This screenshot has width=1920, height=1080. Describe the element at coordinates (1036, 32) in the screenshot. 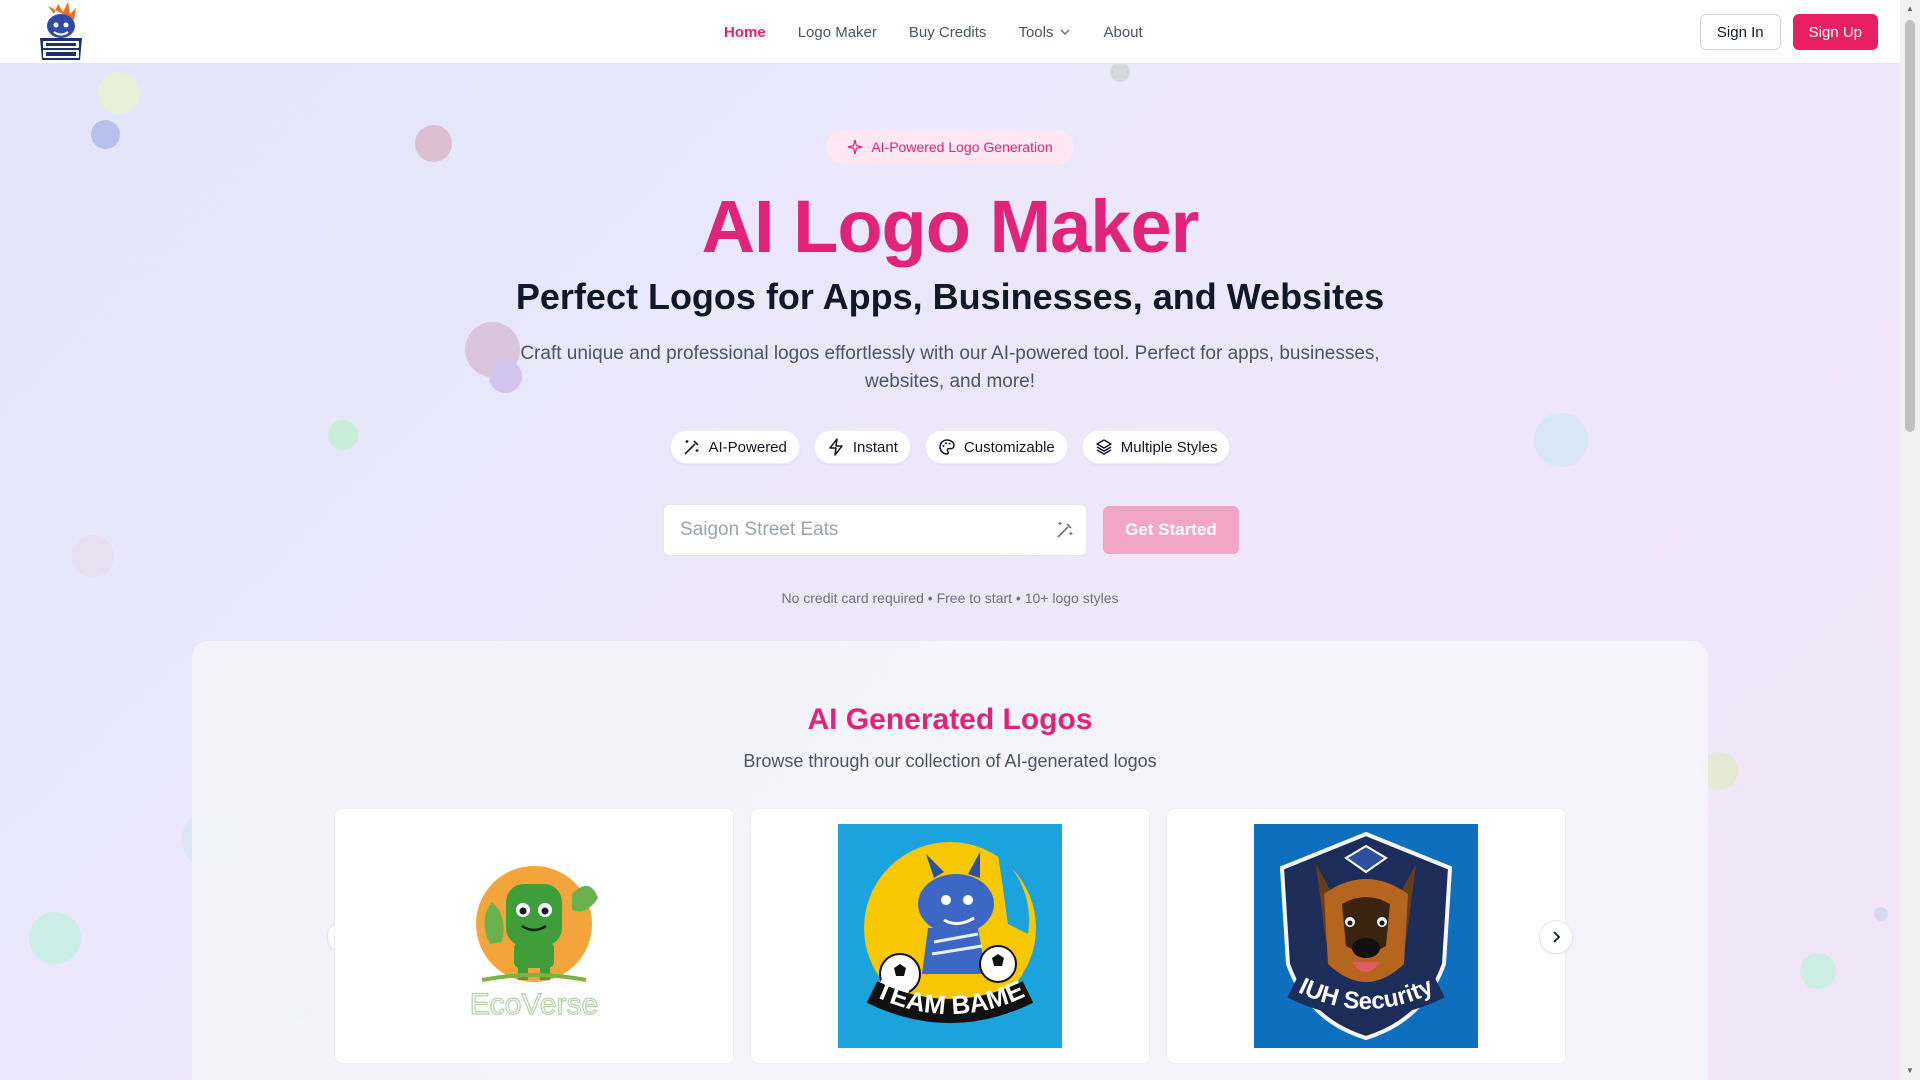

I see `nav-tools-label: Tools` at that location.